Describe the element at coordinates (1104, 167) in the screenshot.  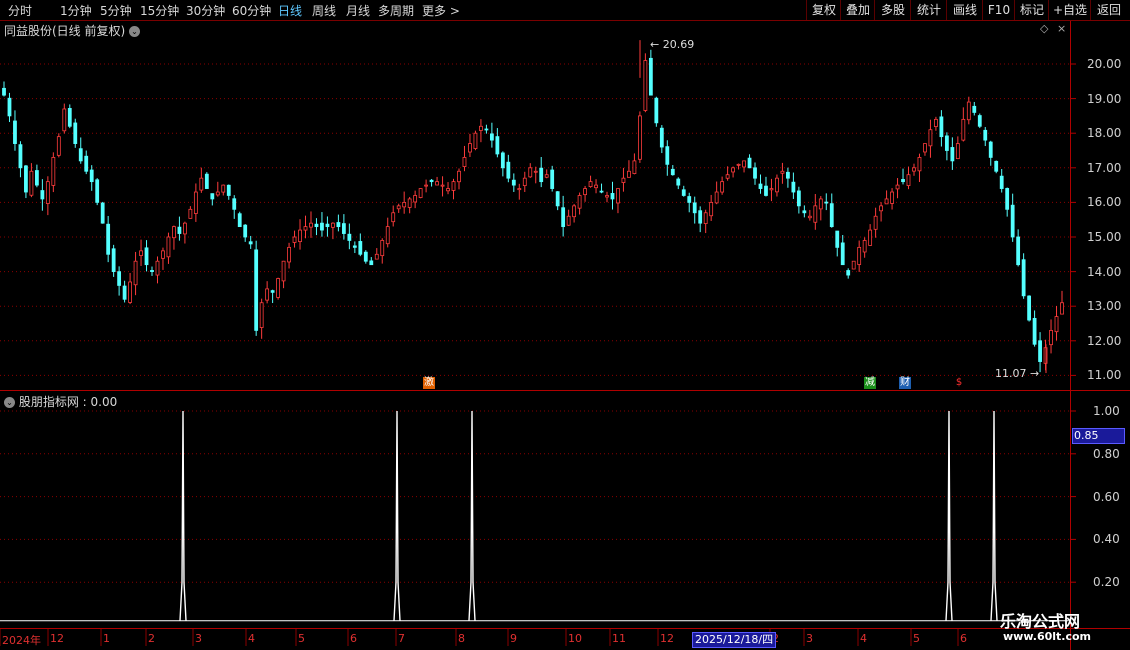
I see `price-label: 17.00` at that location.